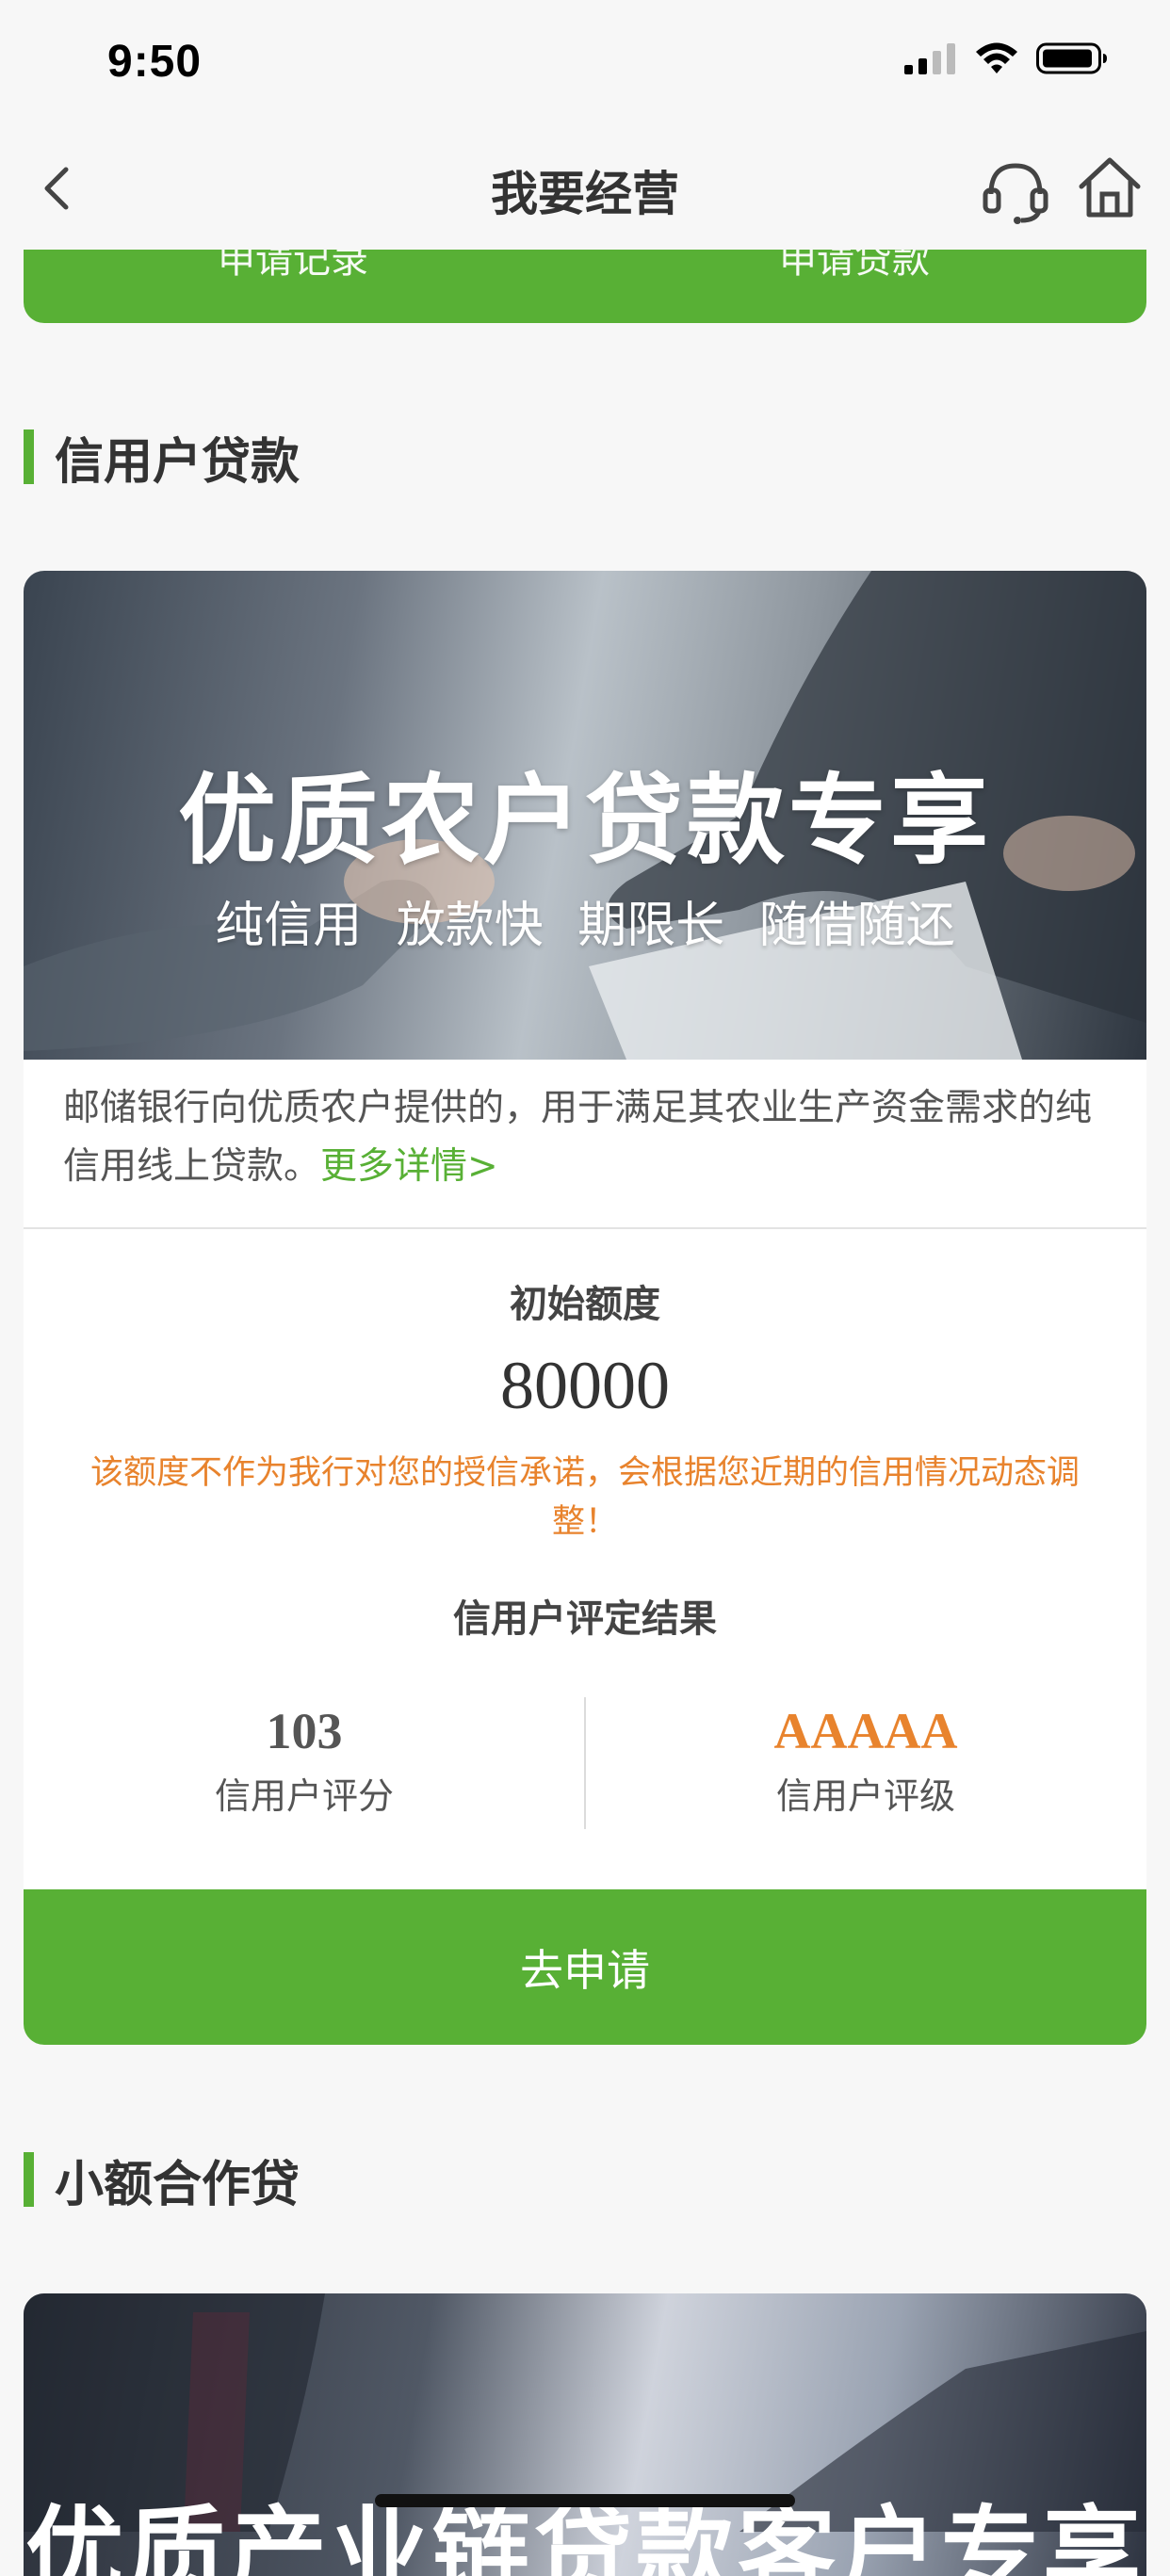 The height and width of the screenshot is (2576, 1170). Describe the element at coordinates (304, 1760) in the screenshot. I see `credit-score: 103 信用户评分` at that location.